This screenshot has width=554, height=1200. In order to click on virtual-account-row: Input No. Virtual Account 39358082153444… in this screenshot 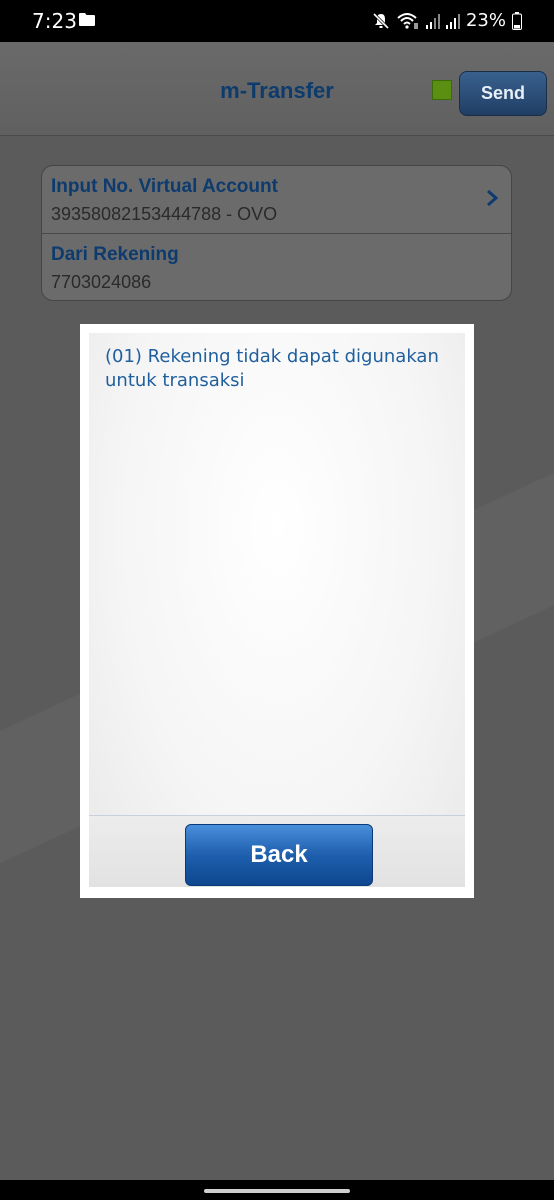, I will do `click(276, 200)`.